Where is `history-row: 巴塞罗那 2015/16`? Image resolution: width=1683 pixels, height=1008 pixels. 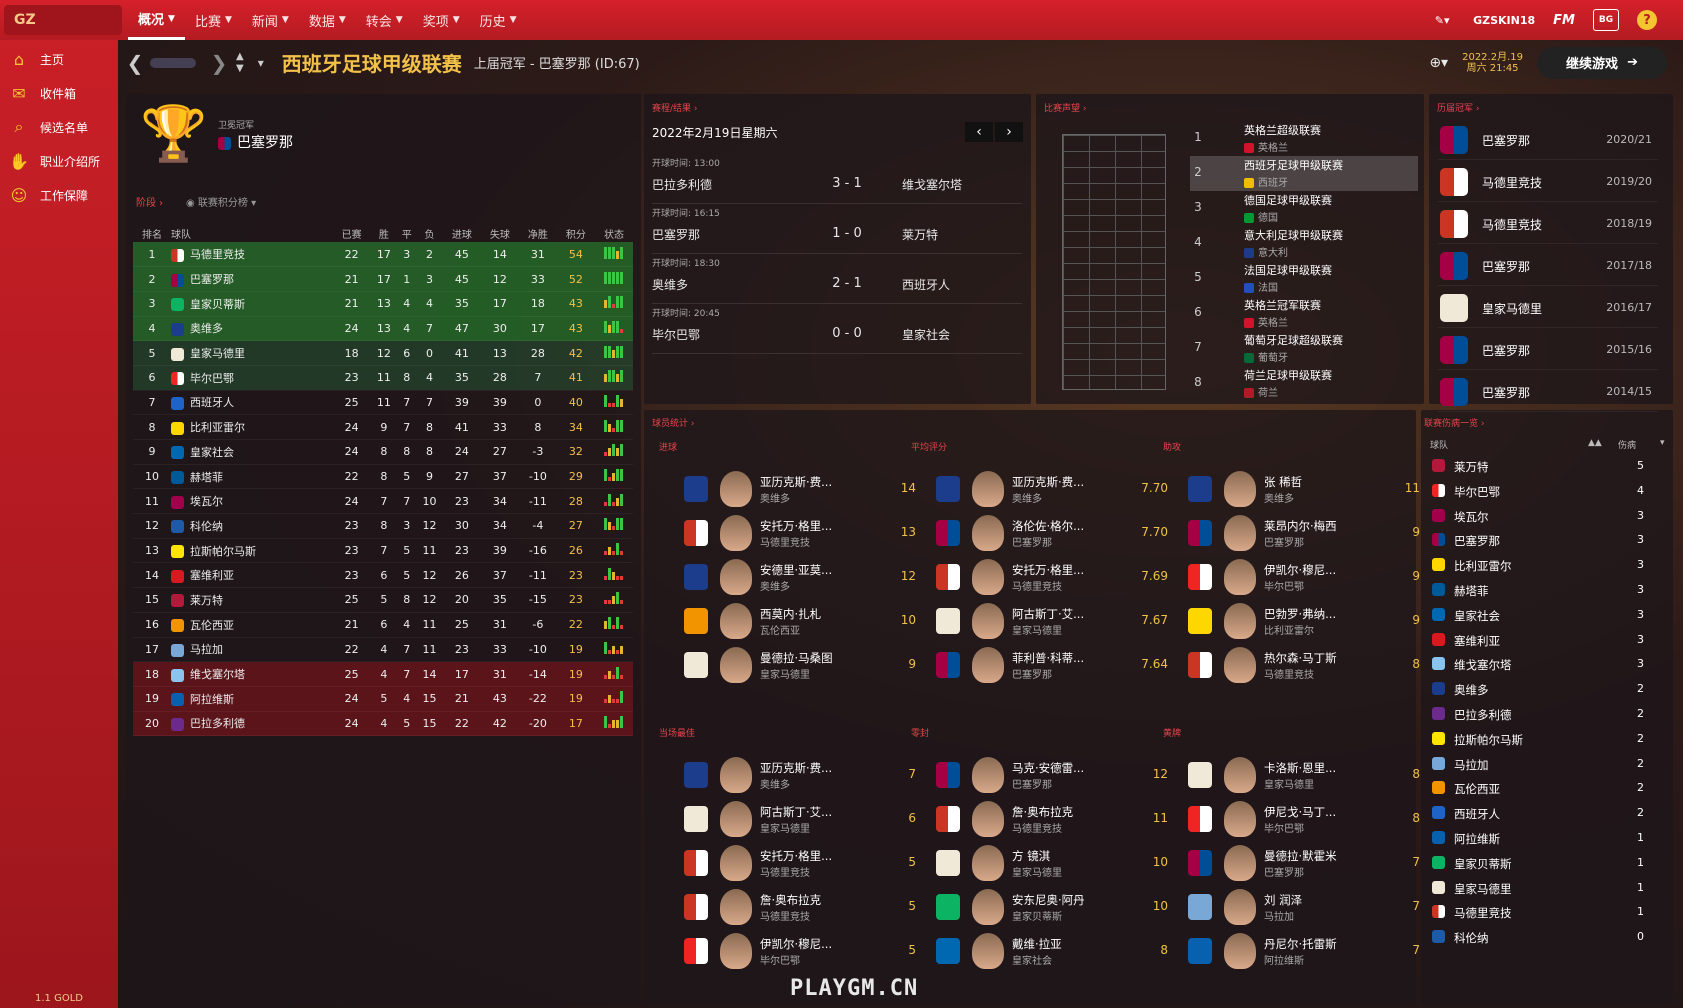
history-row: 巴塞罗那 2015/16 is located at coordinates (1548, 349).